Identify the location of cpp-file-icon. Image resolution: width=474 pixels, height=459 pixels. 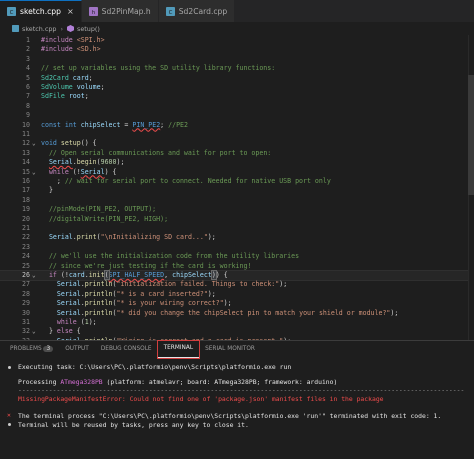
(15, 28).